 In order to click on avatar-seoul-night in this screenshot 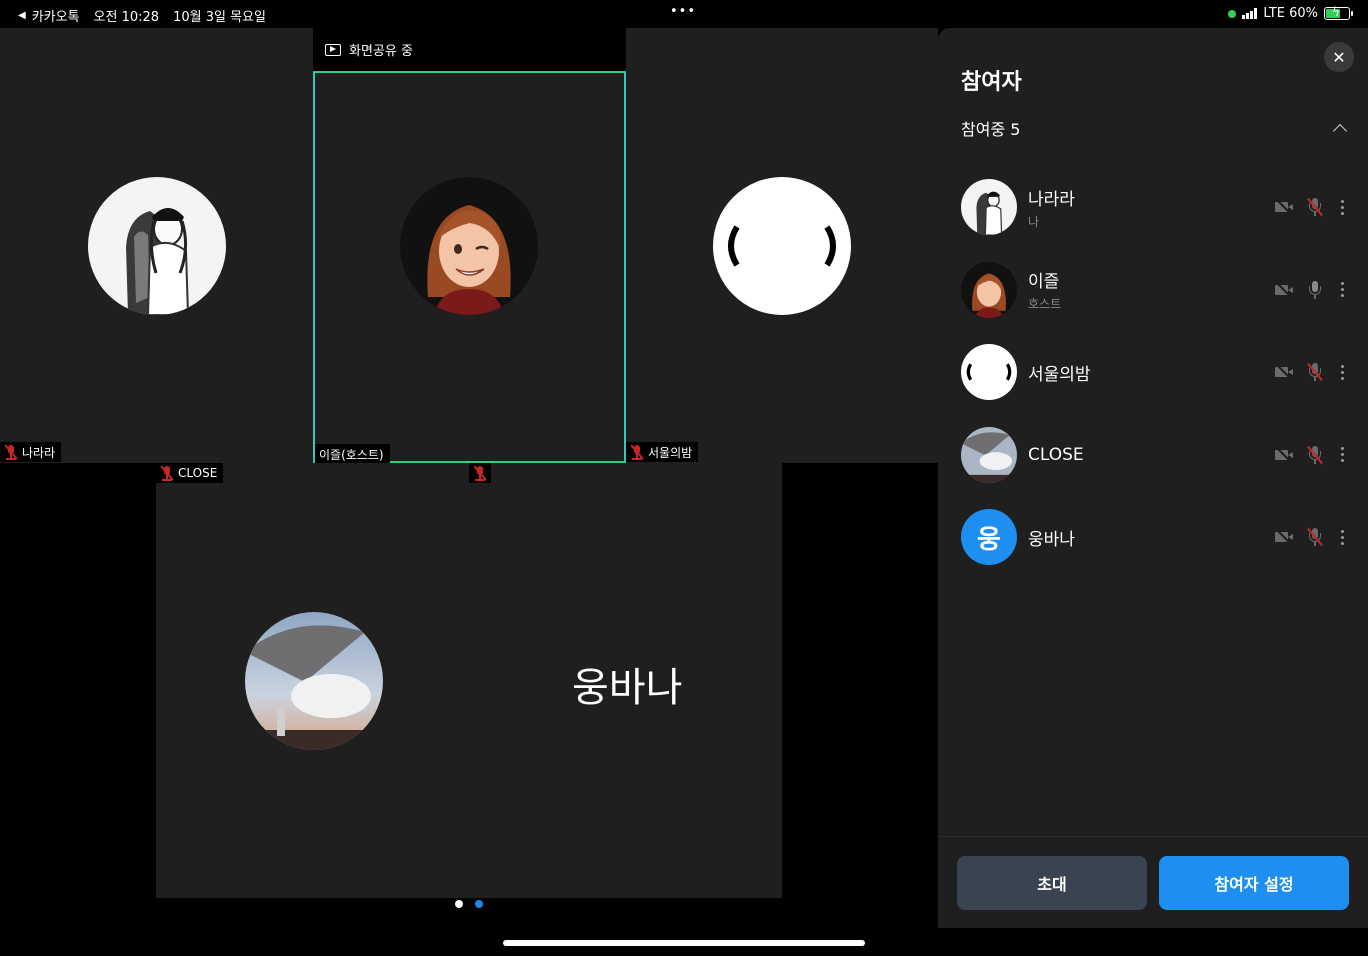, I will do `click(782, 246)`.